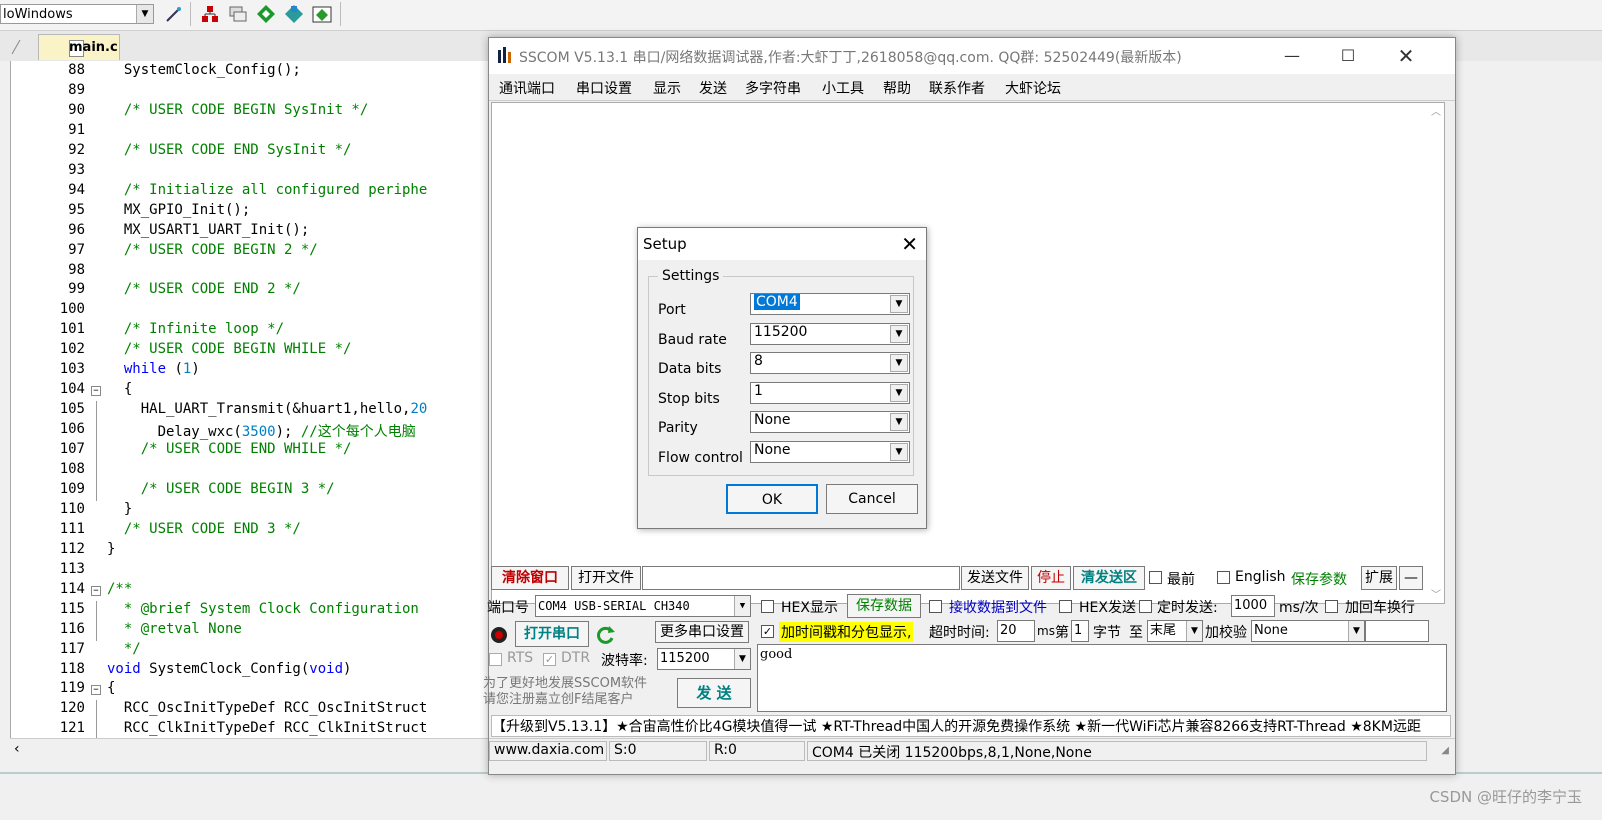 This screenshot has width=1602, height=820. I want to click on setup-titlebar: Setup ✕, so click(782, 244).